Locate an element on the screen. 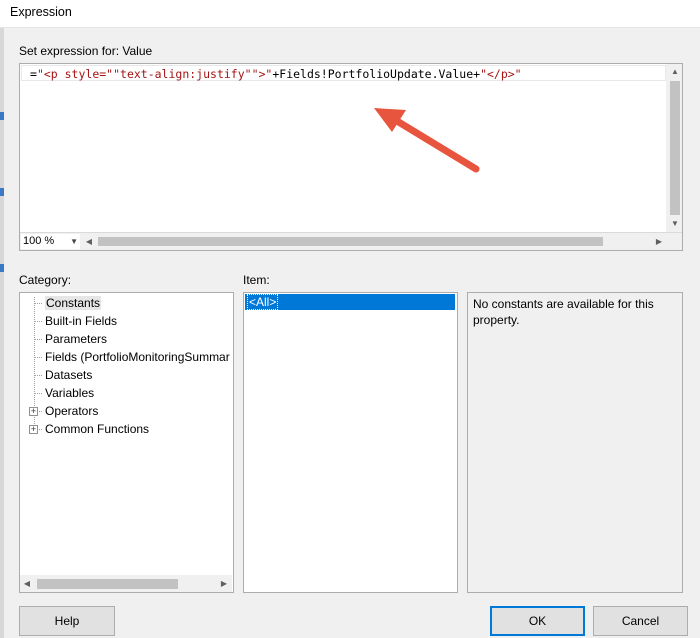 This screenshot has width=700, height=638. category-item-operators: Operators is located at coordinates (71, 411).